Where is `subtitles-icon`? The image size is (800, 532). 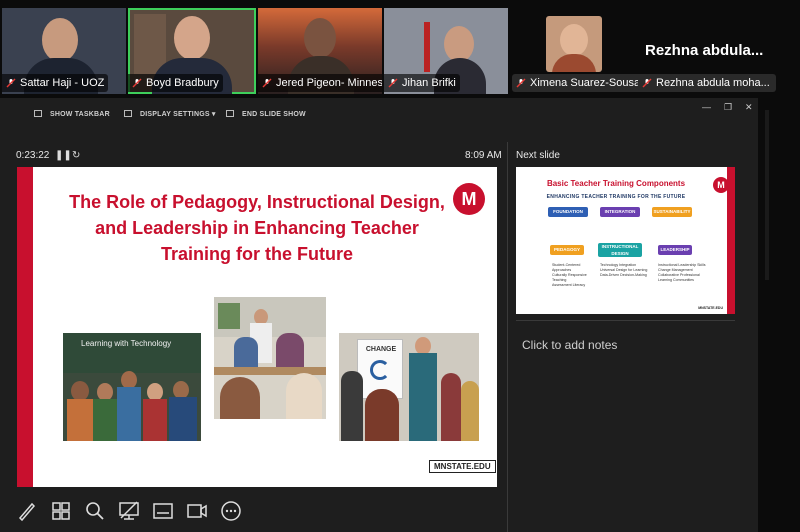
subtitles-icon is located at coordinates (163, 511).